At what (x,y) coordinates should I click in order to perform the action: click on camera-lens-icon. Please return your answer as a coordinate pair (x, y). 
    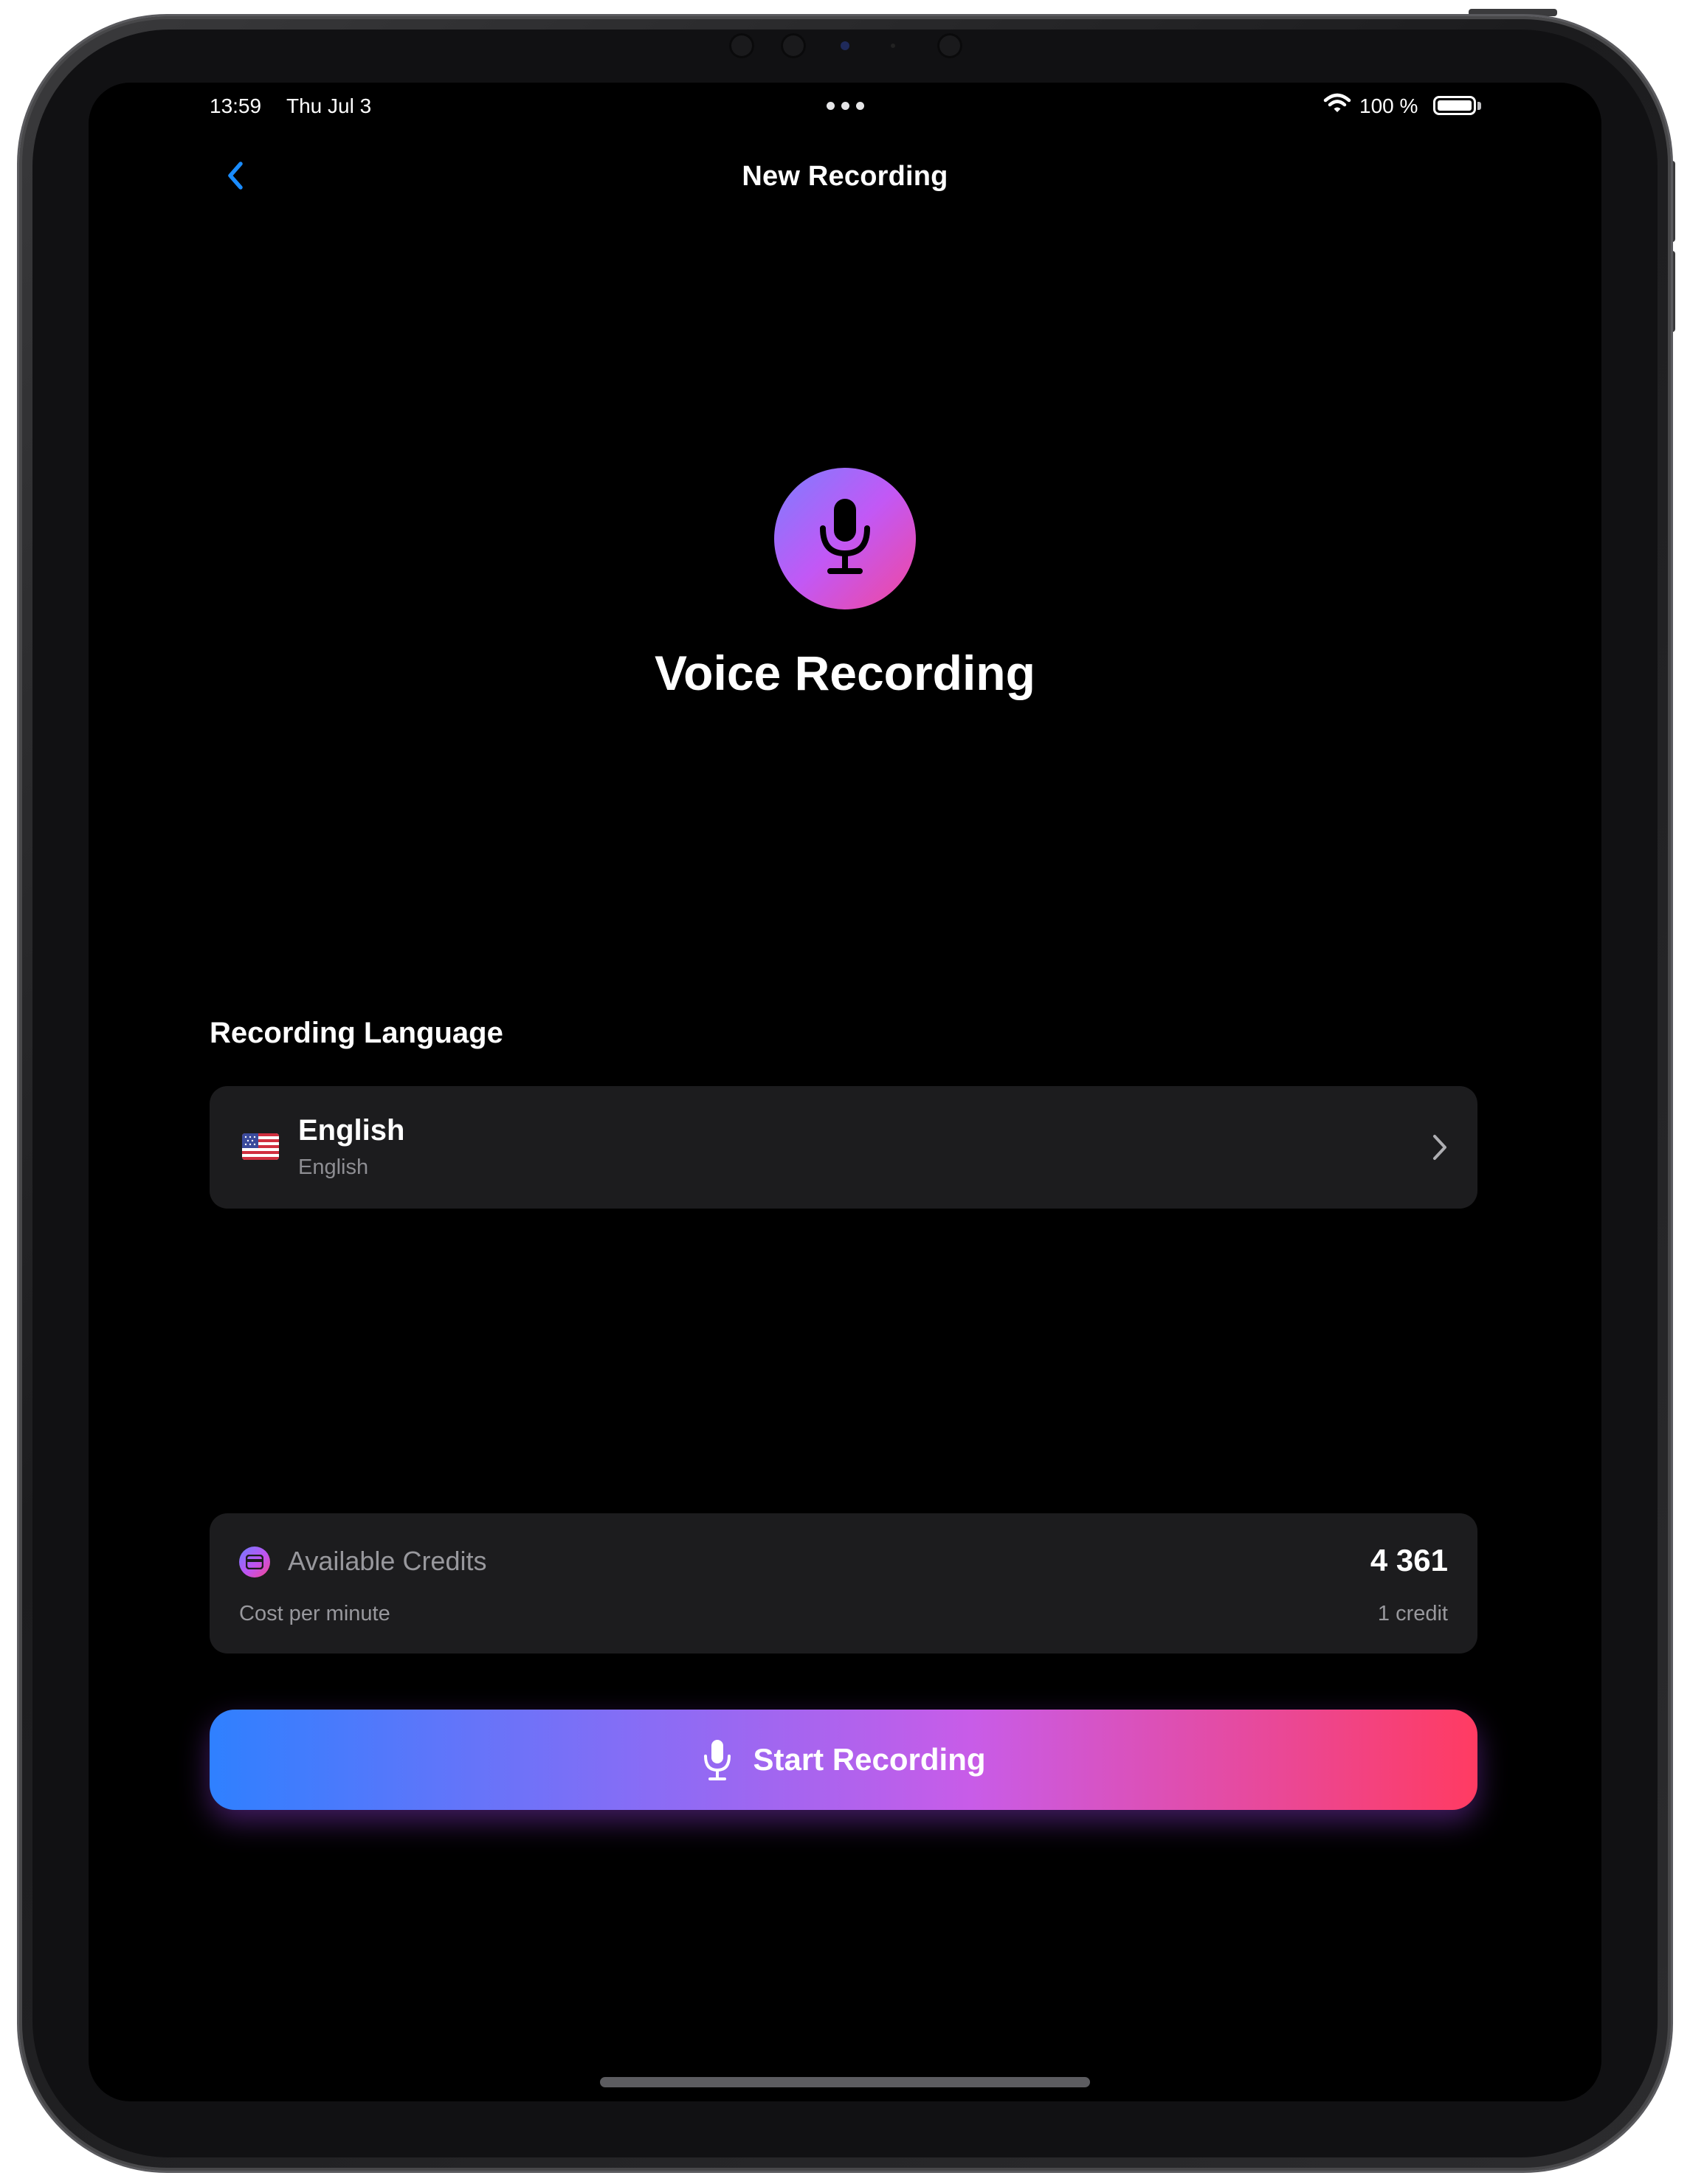
    Looking at the image, I should click on (845, 46).